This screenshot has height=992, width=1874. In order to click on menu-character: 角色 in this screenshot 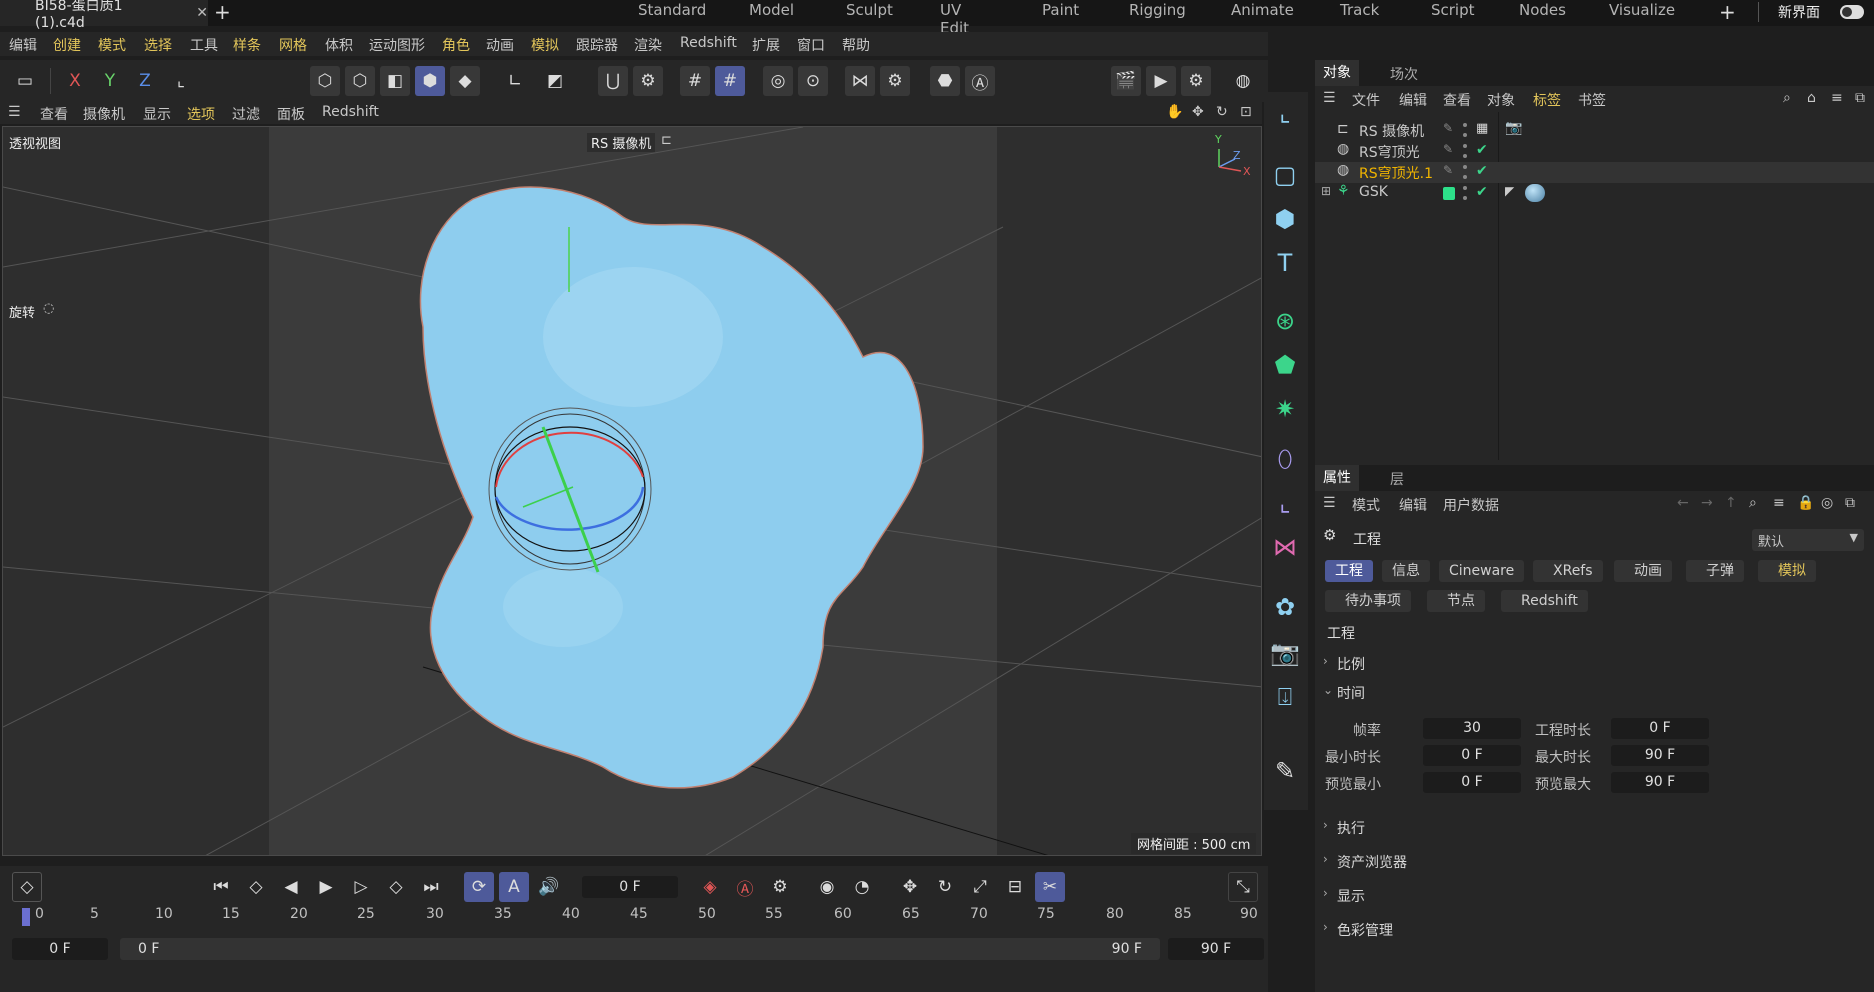, I will do `click(456, 45)`.